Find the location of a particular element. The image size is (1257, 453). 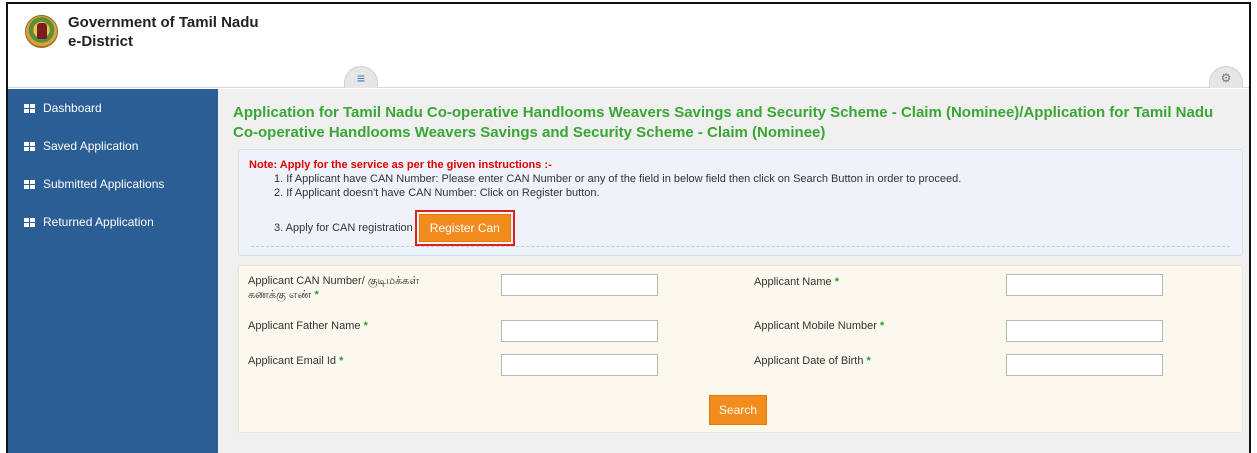

sidebar-item-label: Saved Application is located at coordinates (91, 146).